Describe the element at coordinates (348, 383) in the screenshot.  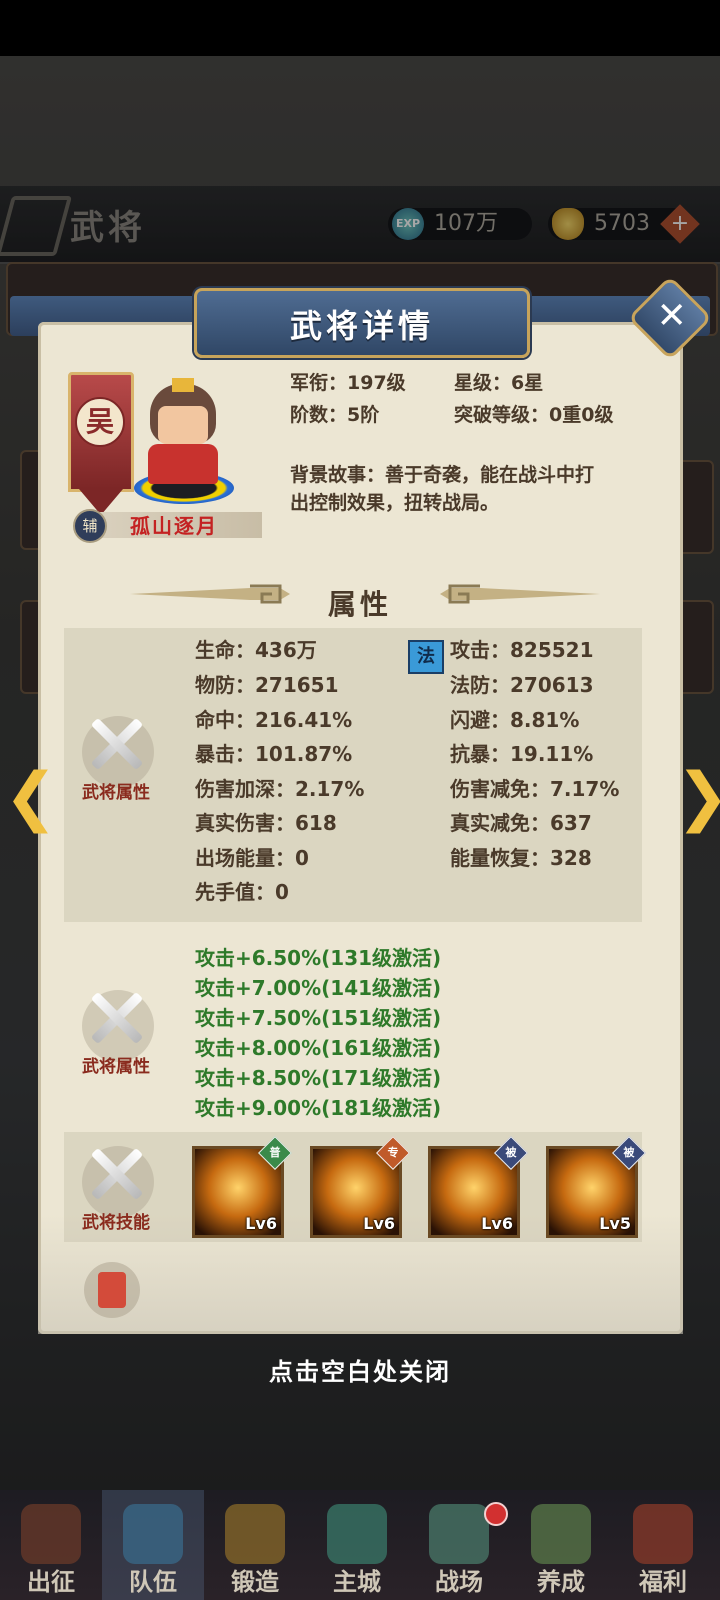
I see `rank-text: 军衔：197级` at that location.